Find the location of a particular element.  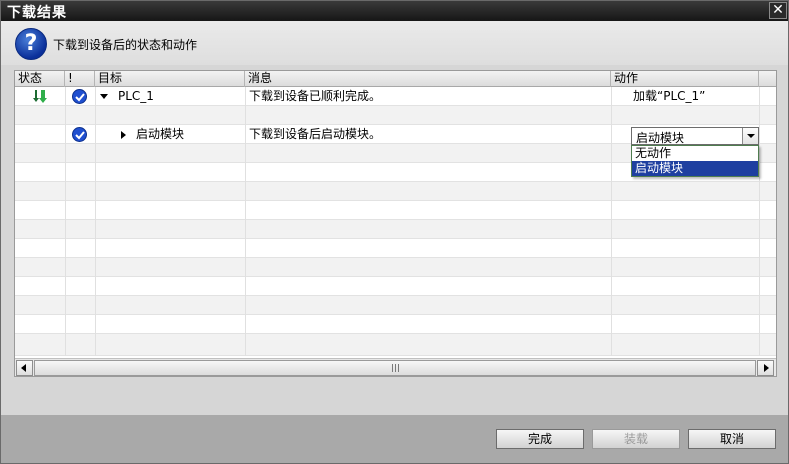

scroll-left-button is located at coordinates (24, 368).